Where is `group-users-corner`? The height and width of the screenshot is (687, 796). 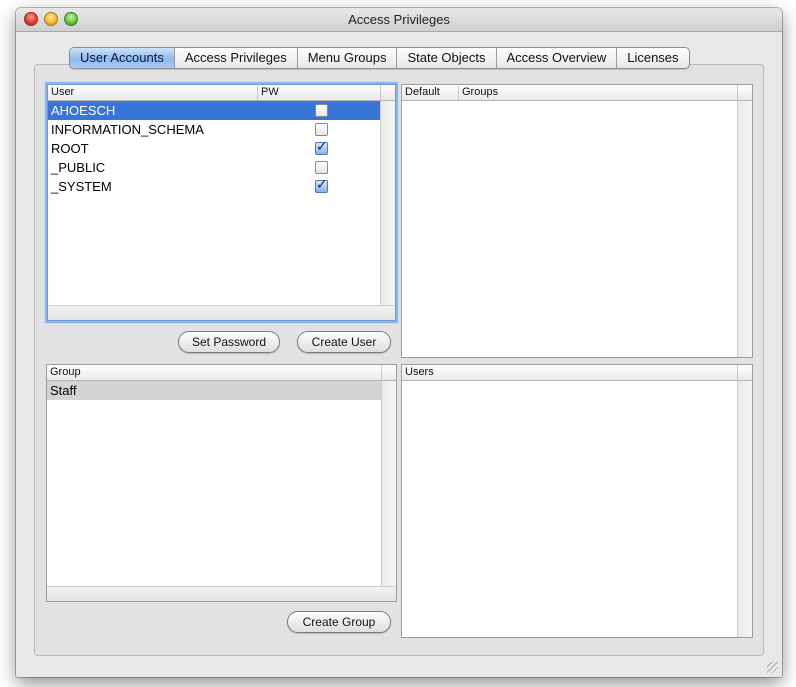 group-users-corner is located at coordinates (744, 373).